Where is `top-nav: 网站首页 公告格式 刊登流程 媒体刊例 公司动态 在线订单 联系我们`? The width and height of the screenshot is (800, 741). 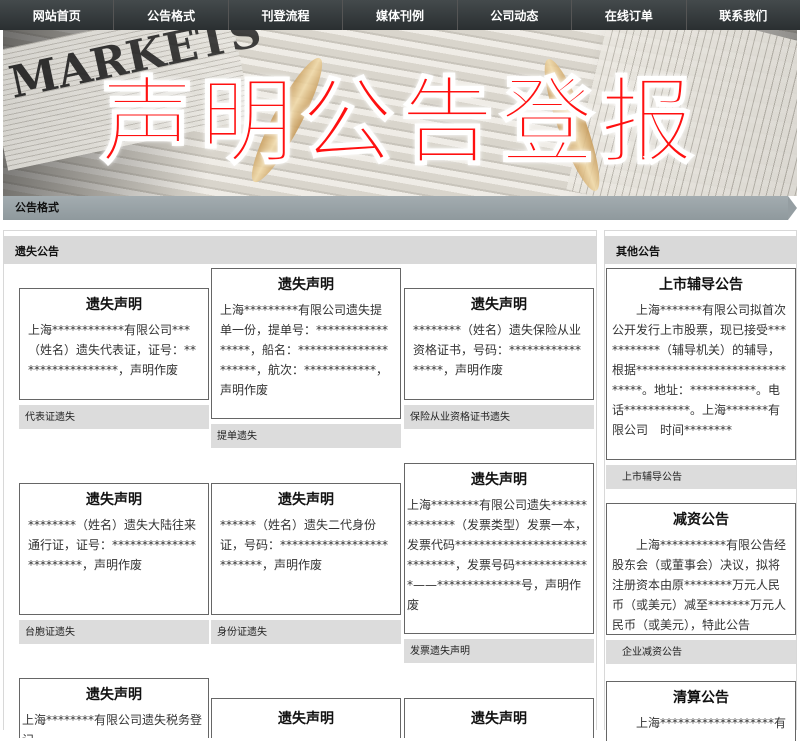 top-nav: 网站首页 公告格式 刊登流程 媒体刊例 公司动态 在线订单 联系我们 is located at coordinates (400, 15).